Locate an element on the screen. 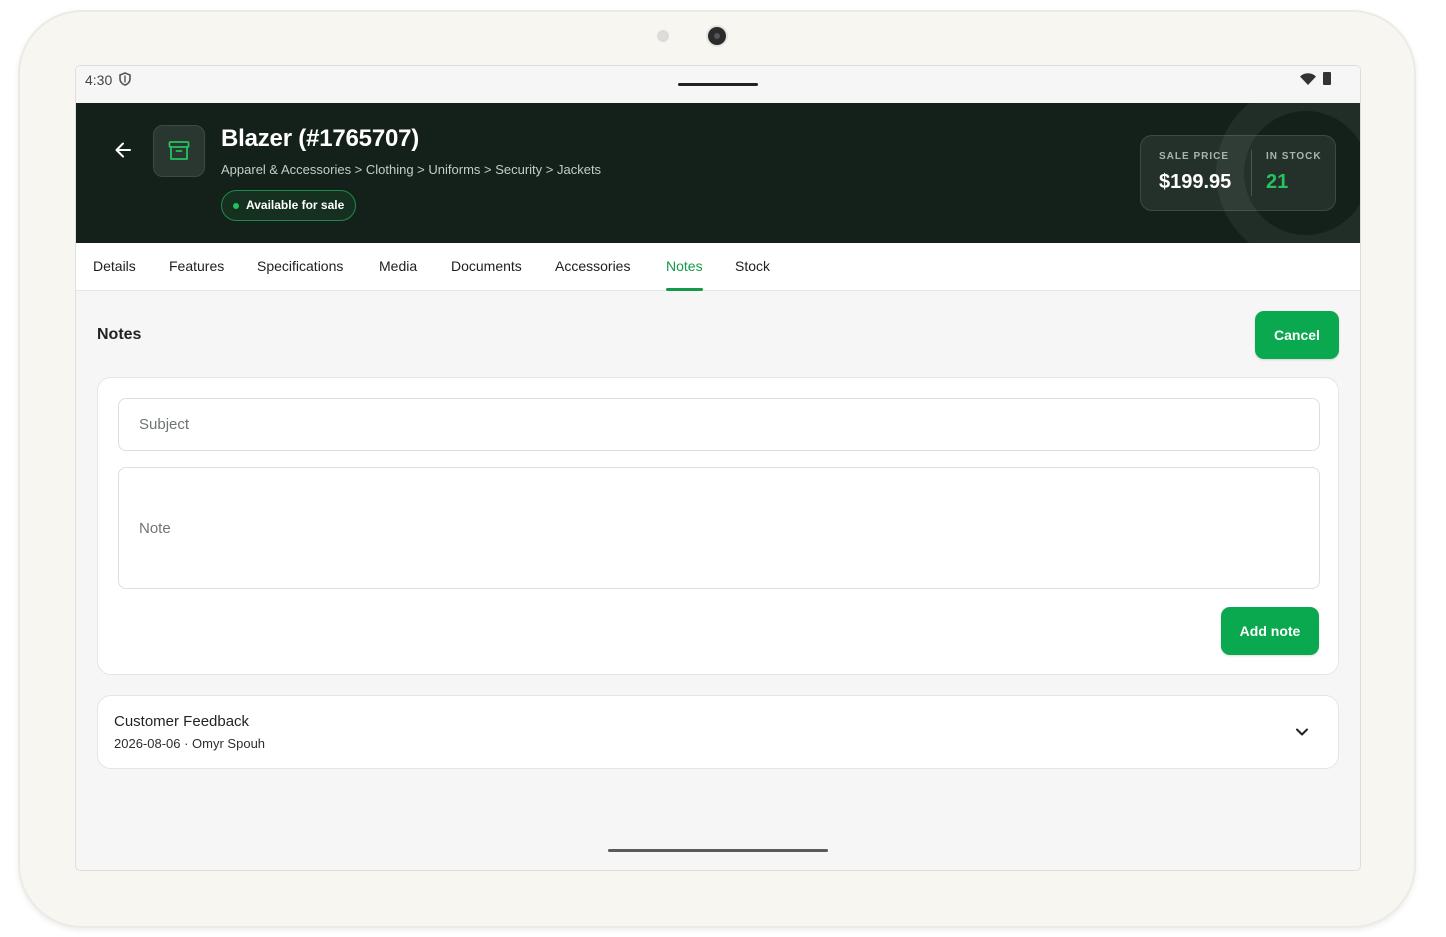 This screenshot has height=937, width=1446. light-sensor is located at coordinates (663, 36).